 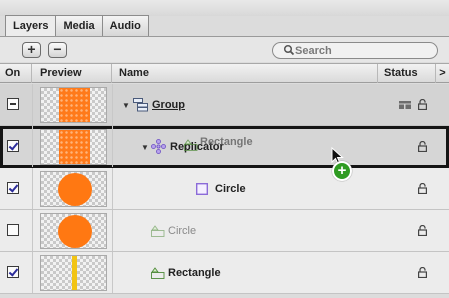 What do you see at coordinates (226, 142) in the screenshot?
I see `dragged-layer-label: Rectangle` at bounding box center [226, 142].